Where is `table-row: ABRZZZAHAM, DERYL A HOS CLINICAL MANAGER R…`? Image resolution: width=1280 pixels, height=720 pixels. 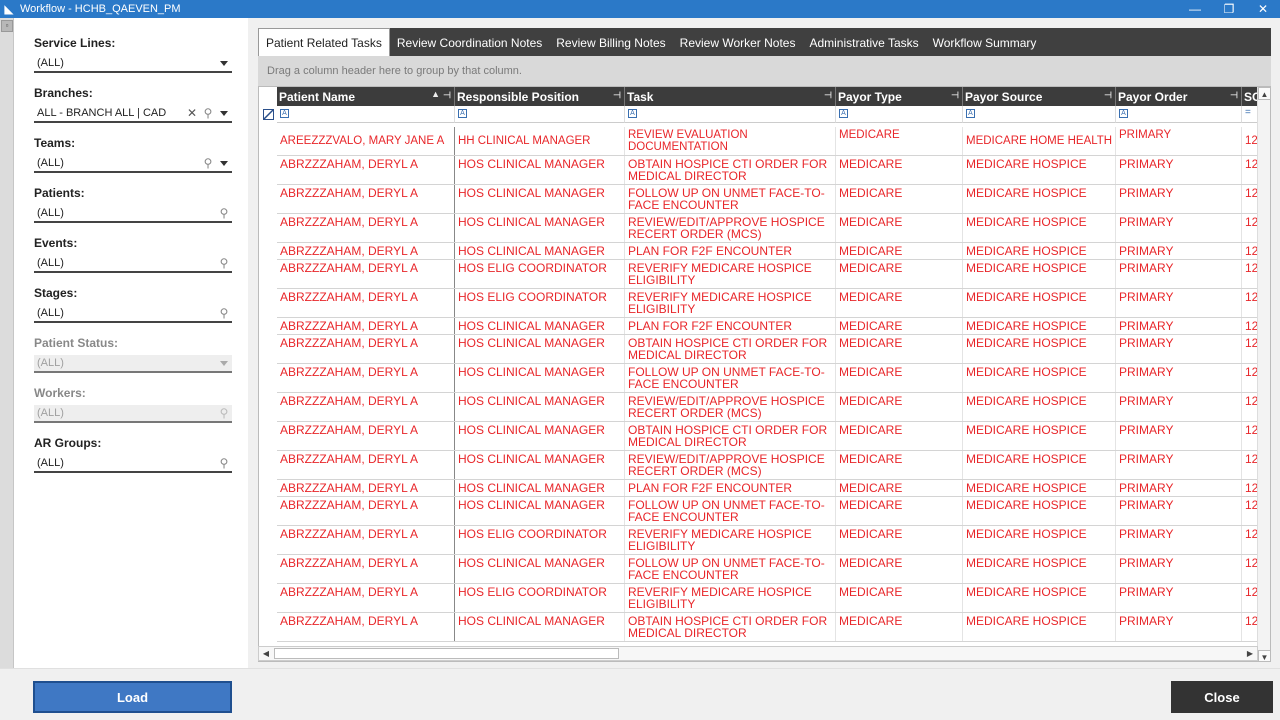 table-row: ABRZZZAHAM, DERYL A HOS CLINICAL MANAGER R… is located at coordinates (767, 228).